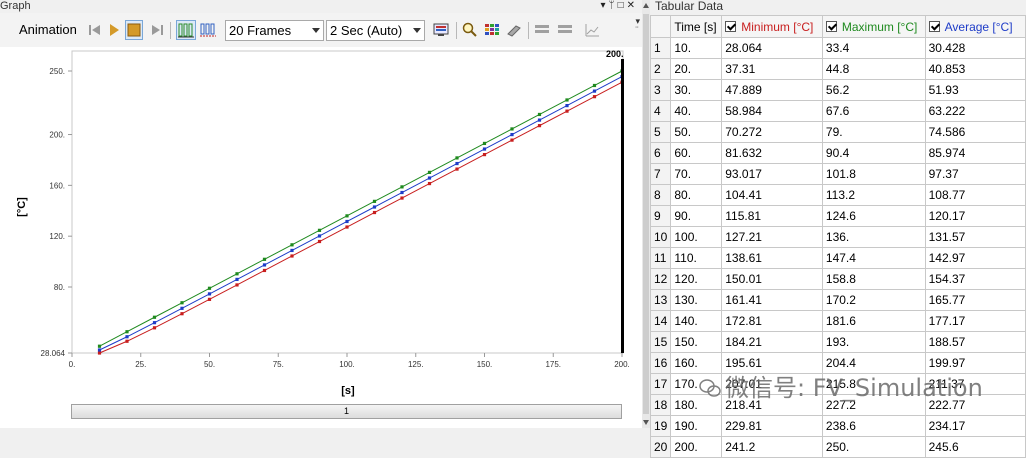 The width and height of the screenshot is (1026, 458). Describe the element at coordinates (208, 30) in the screenshot. I see `result-sets-button` at that location.